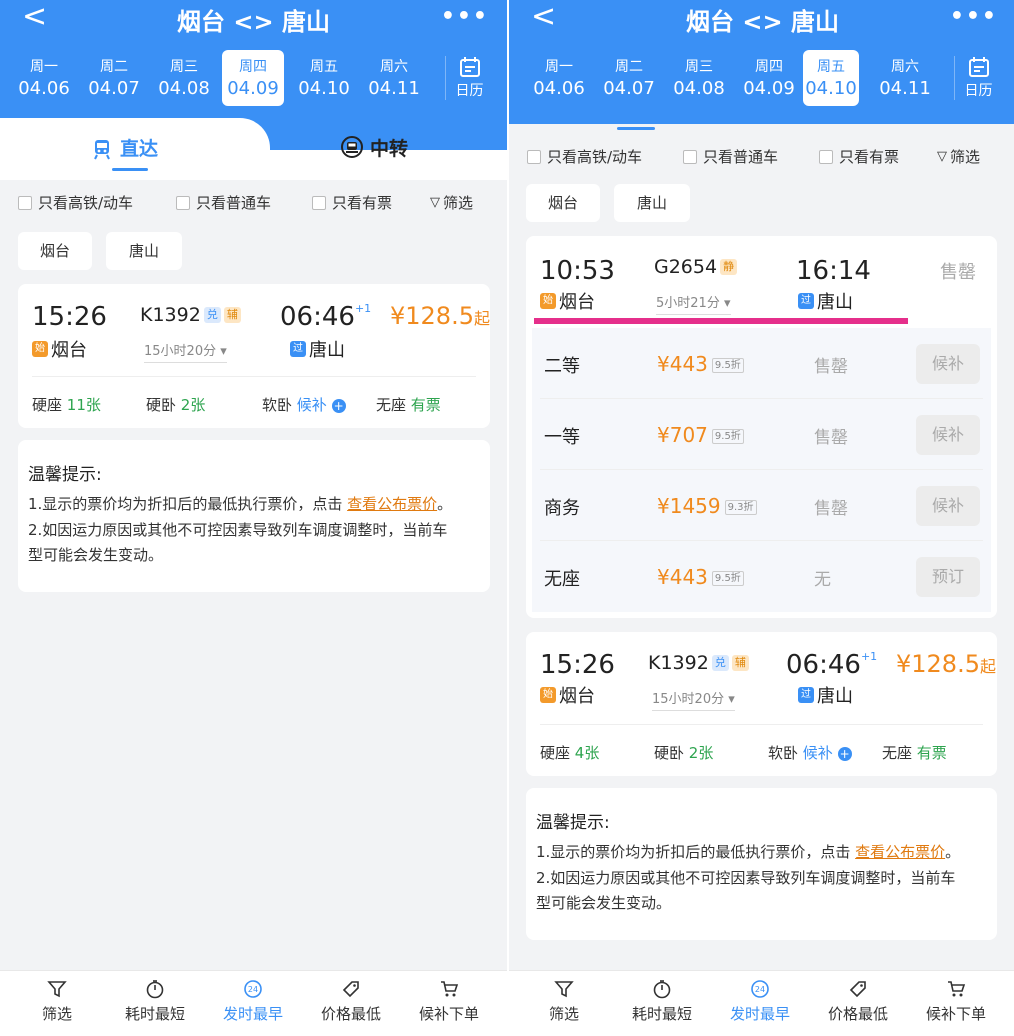 This screenshot has height=1036, width=1014. Describe the element at coordinates (450, 989) in the screenshot. I see `cart-icon` at that location.